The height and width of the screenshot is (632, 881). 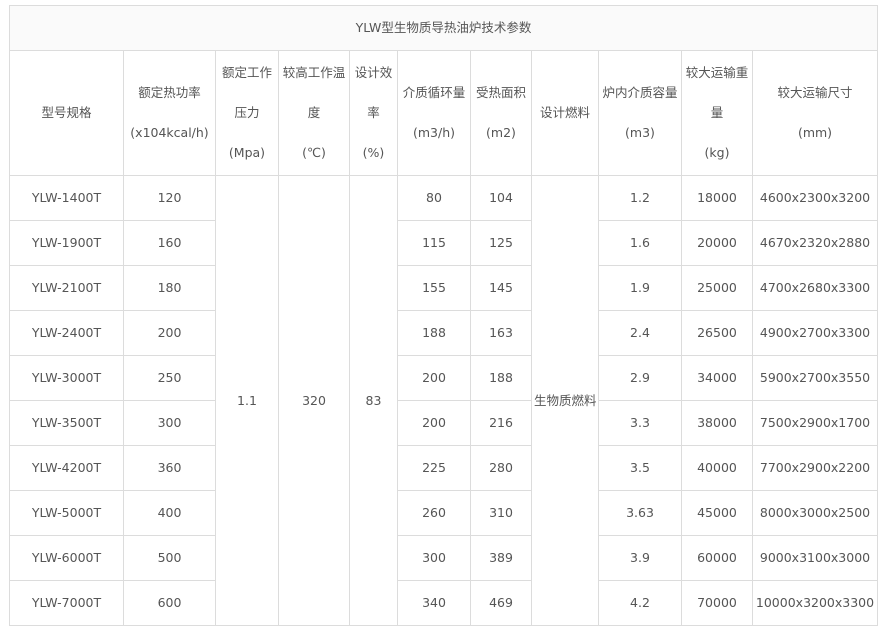 I want to click on header-medium-capacity-line: (m3), so click(x=640, y=132).